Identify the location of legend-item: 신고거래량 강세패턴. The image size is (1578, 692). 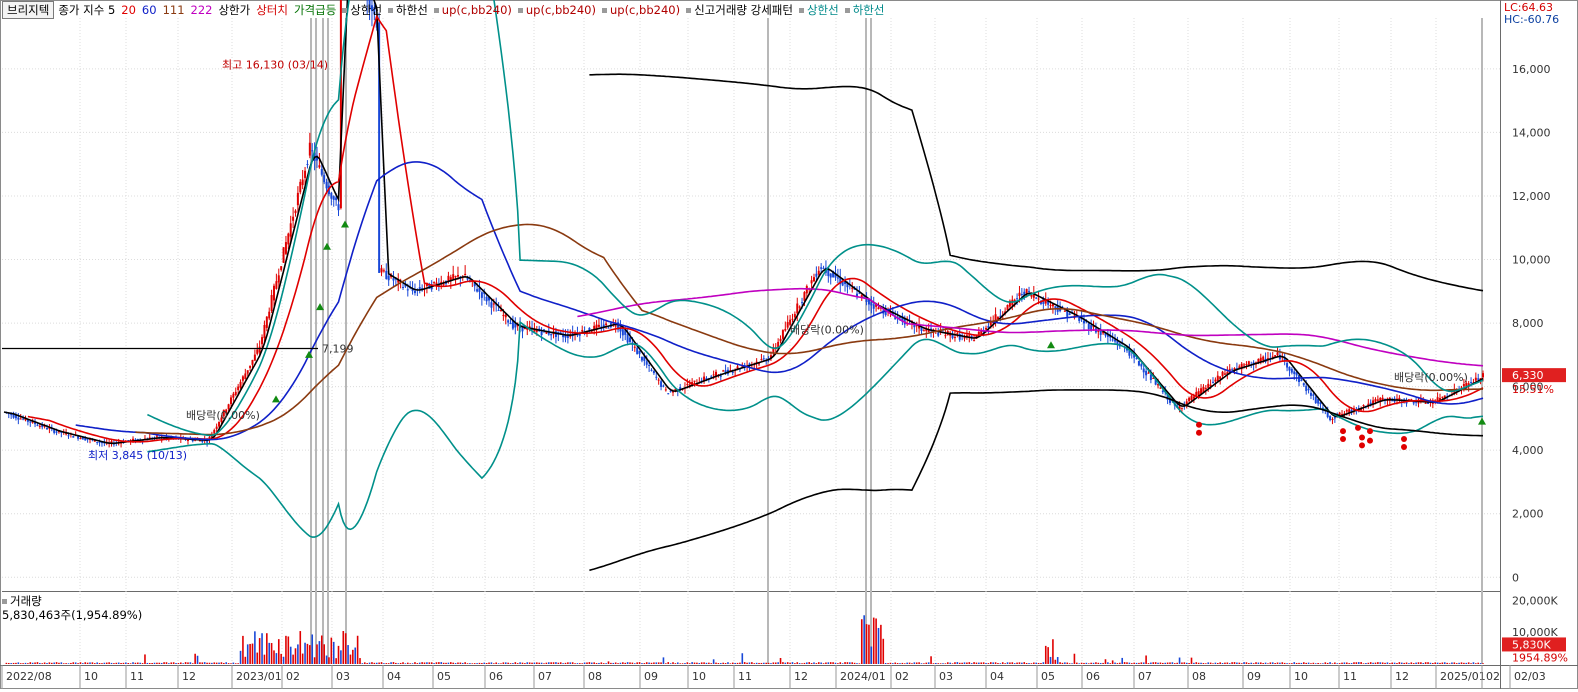
(739, 10).